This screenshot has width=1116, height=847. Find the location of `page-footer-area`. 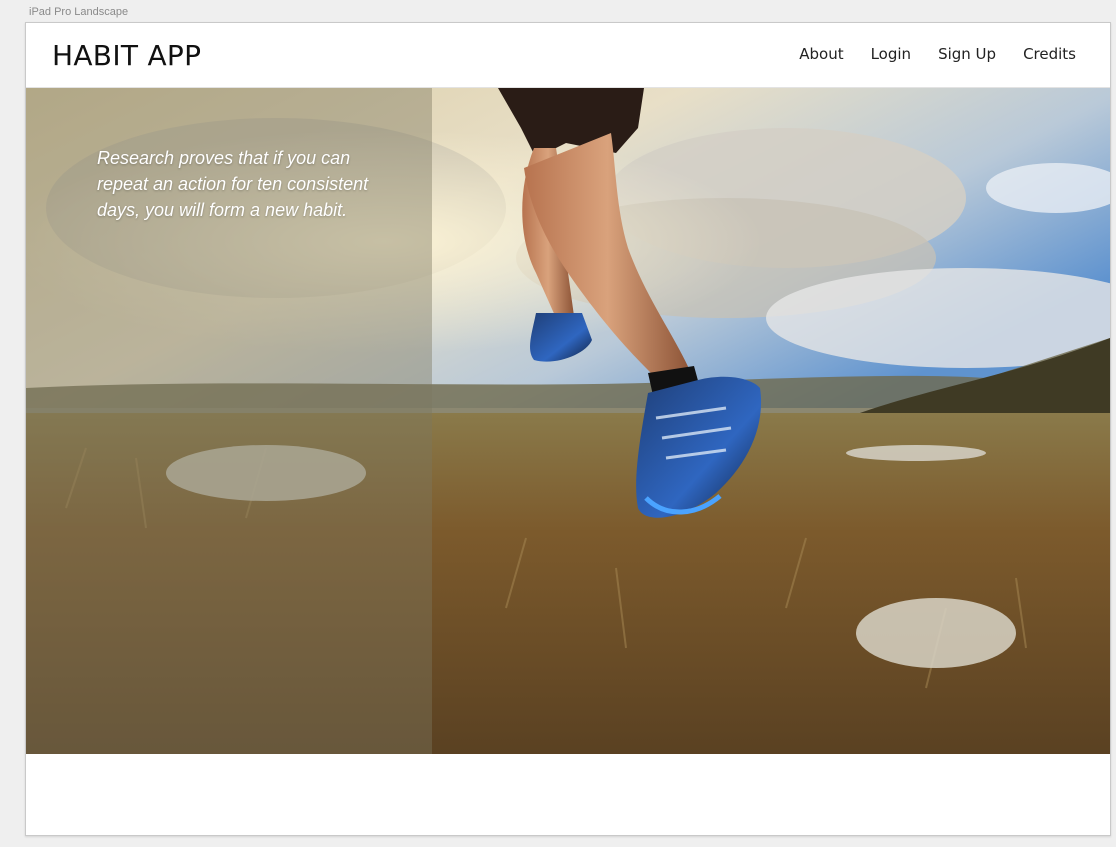

page-footer-area is located at coordinates (568, 794).